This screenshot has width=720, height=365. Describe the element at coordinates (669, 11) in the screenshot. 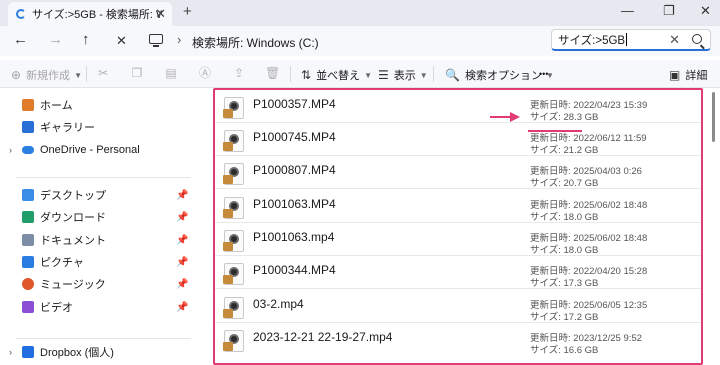

I see `maximize-button: ❐` at that location.